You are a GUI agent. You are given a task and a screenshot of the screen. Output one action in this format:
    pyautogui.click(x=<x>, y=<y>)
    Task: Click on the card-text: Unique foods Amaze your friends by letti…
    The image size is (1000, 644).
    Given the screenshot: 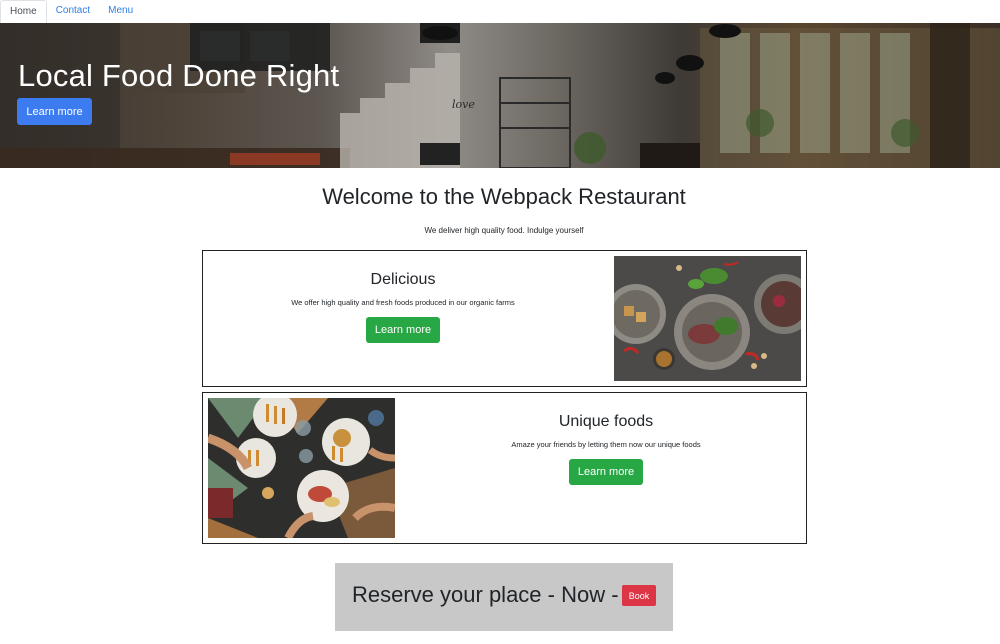 What is the action you would take?
    pyautogui.click(x=606, y=449)
    